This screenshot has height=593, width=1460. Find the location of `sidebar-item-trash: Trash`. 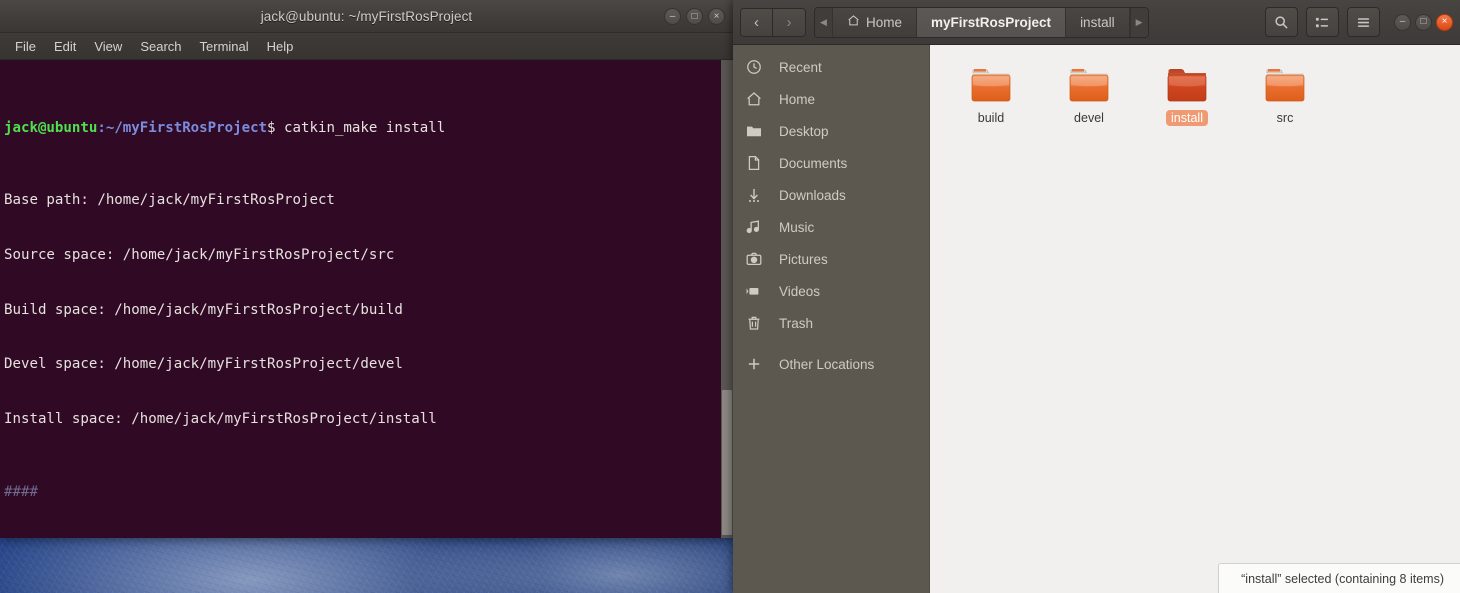

sidebar-item-trash: Trash is located at coordinates (831, 323).